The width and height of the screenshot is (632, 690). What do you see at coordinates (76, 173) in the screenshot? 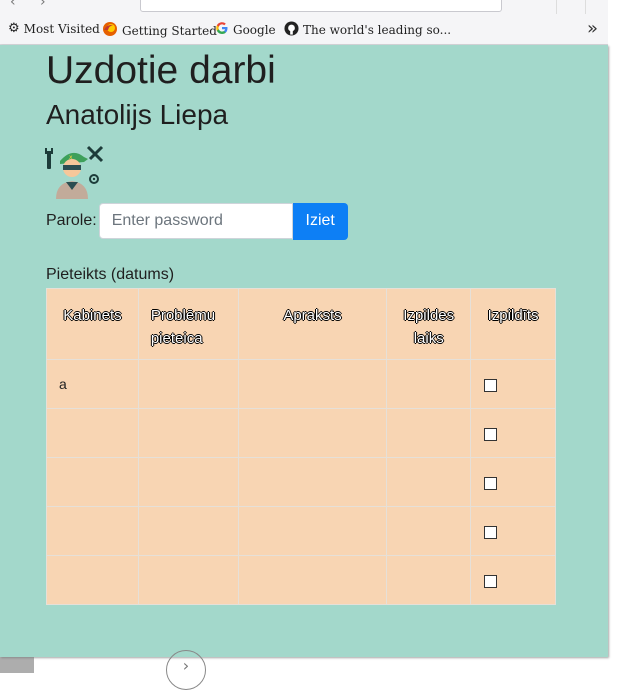
I see `technician-avatar-icon: x` at bounding box center [76, 173].